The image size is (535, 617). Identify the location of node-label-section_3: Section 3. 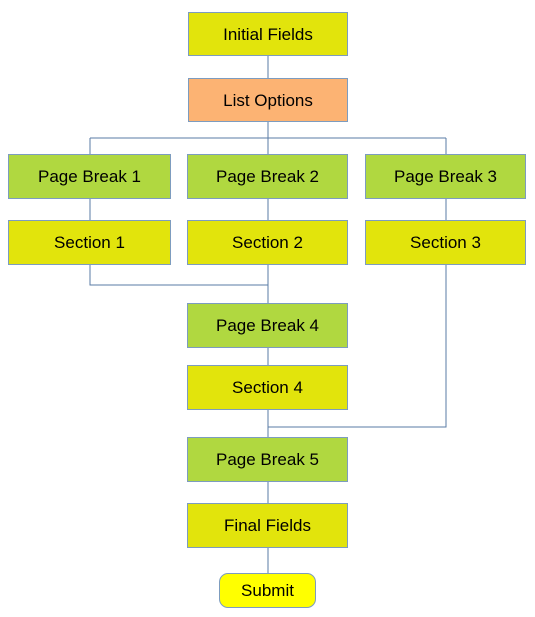
(445, 242).